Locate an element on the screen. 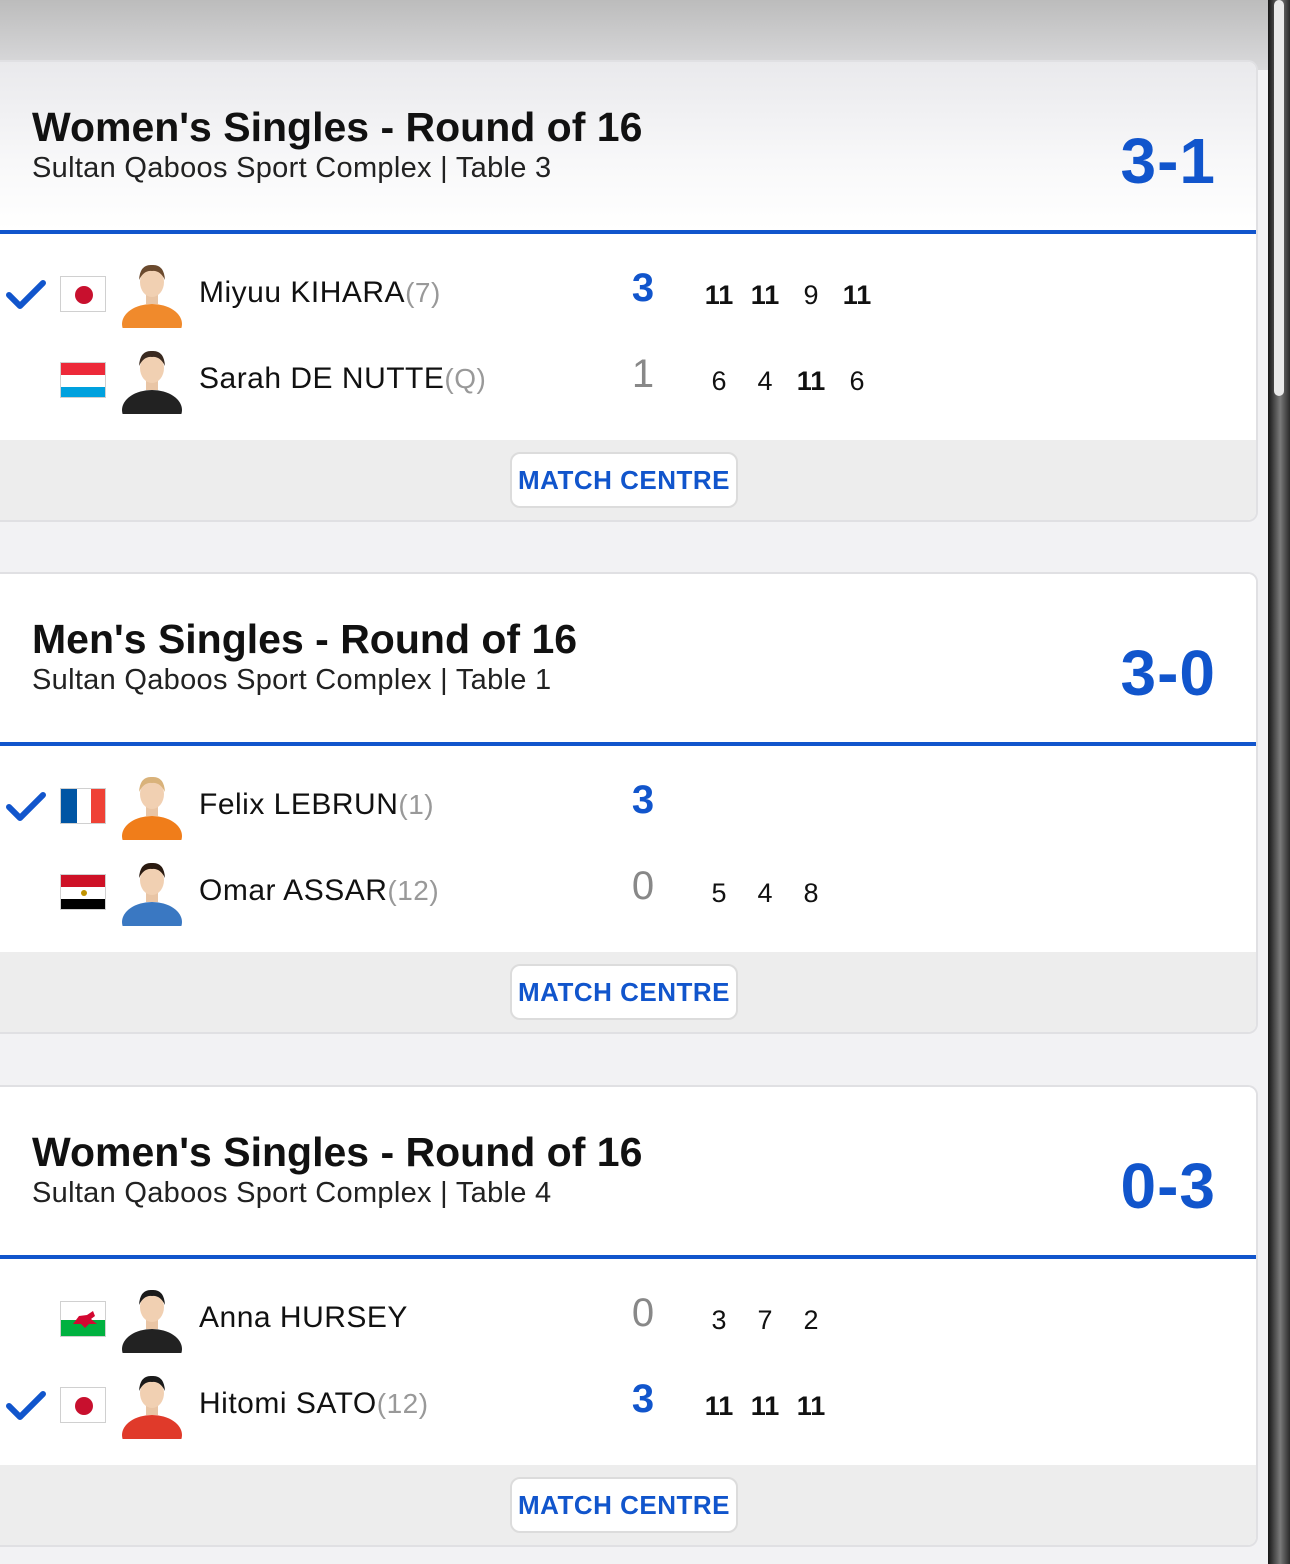  player-row: Sarah DE NUTTE(Q) 1 6 4 11 6 is located at coordinates (627, 384).